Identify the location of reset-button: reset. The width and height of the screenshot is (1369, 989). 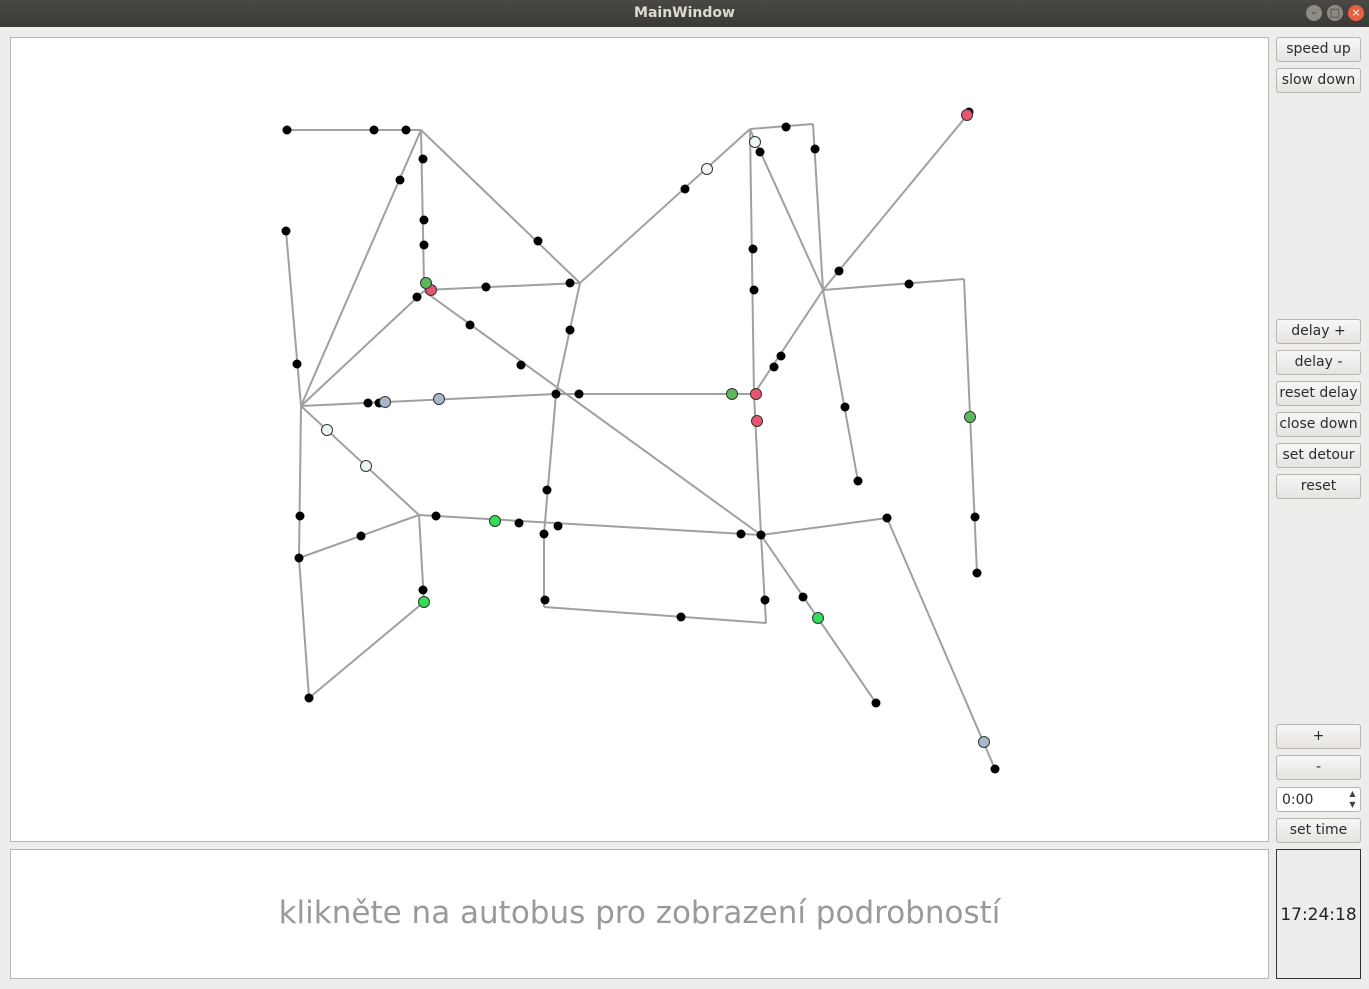
(1318, 486).